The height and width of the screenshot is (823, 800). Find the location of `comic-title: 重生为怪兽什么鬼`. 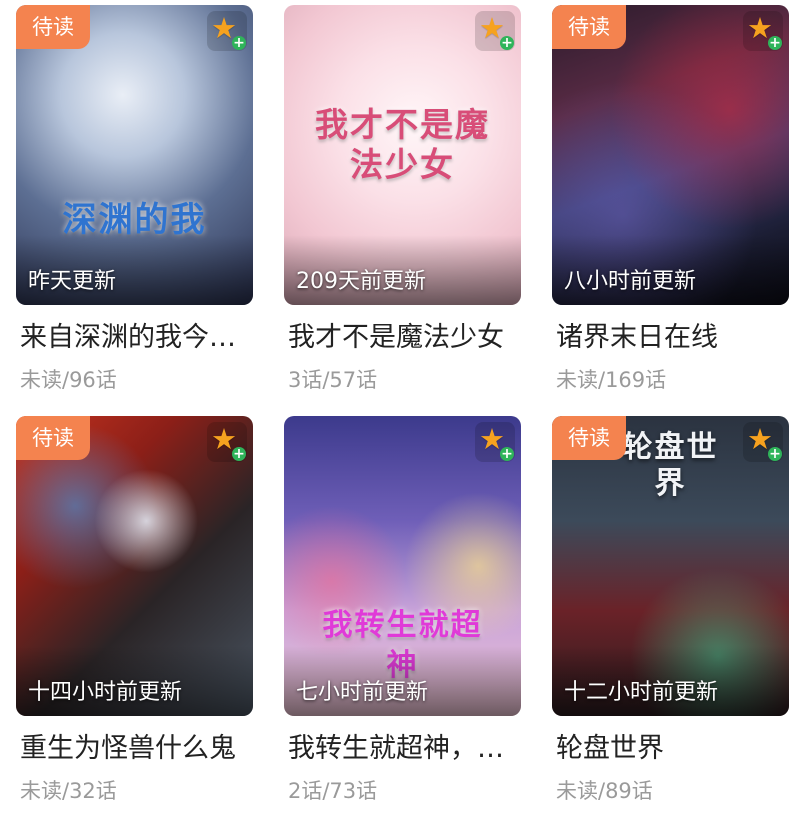

comic-title: 重生为怪兽什么鬼 is located at coordinates (136, 749).